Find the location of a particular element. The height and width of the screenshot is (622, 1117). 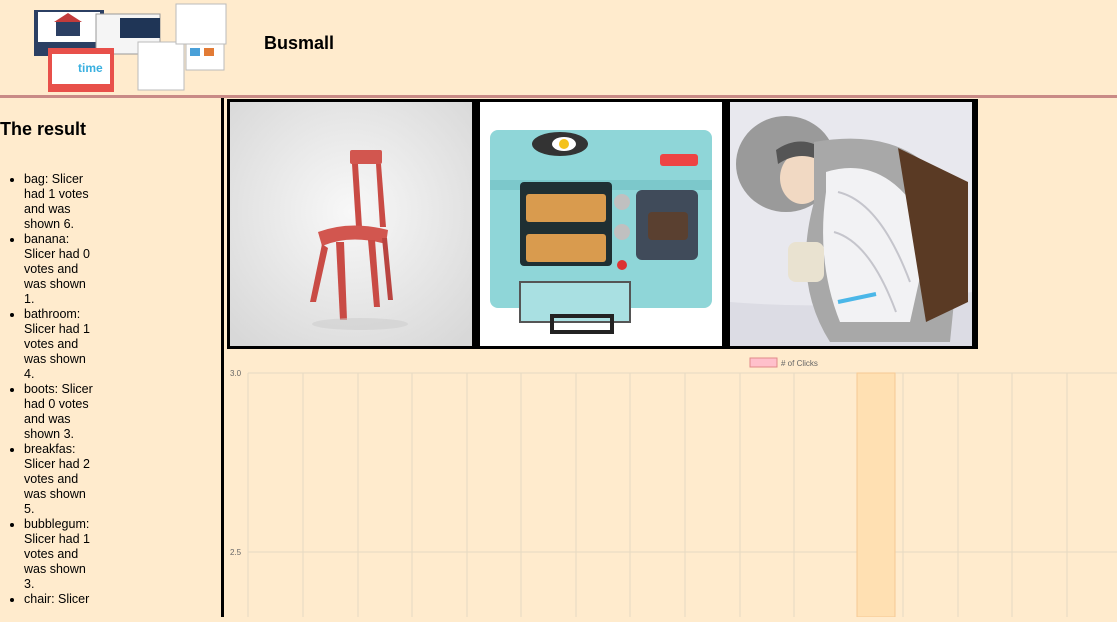

logo: time is located at coordinates (130, 47).